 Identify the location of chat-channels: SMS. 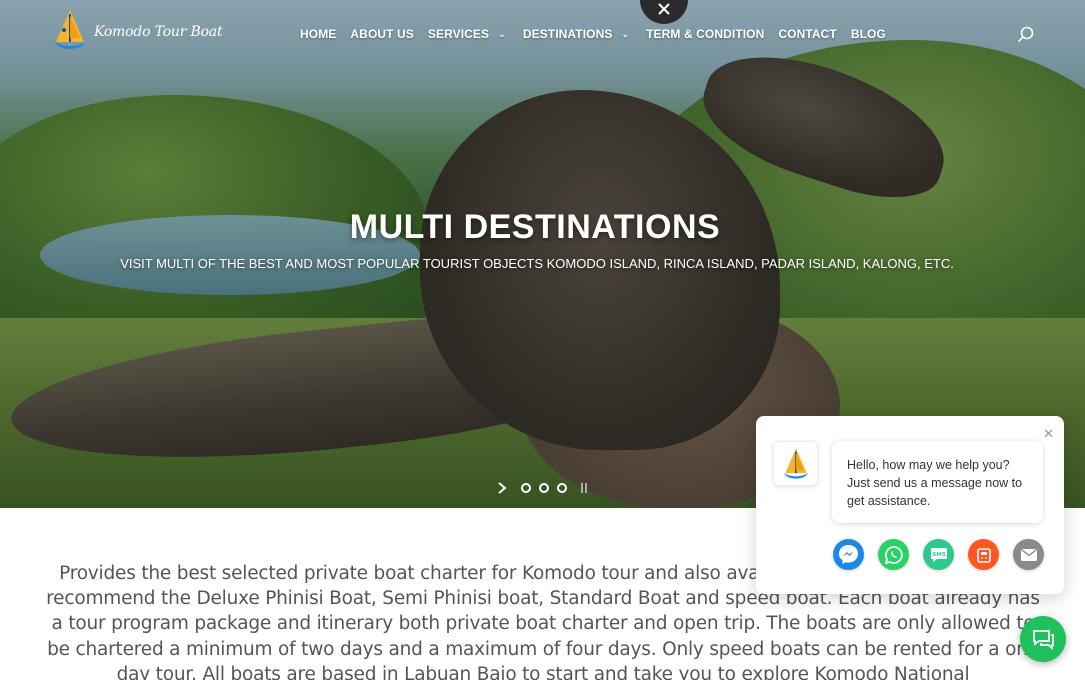
(938, 554).